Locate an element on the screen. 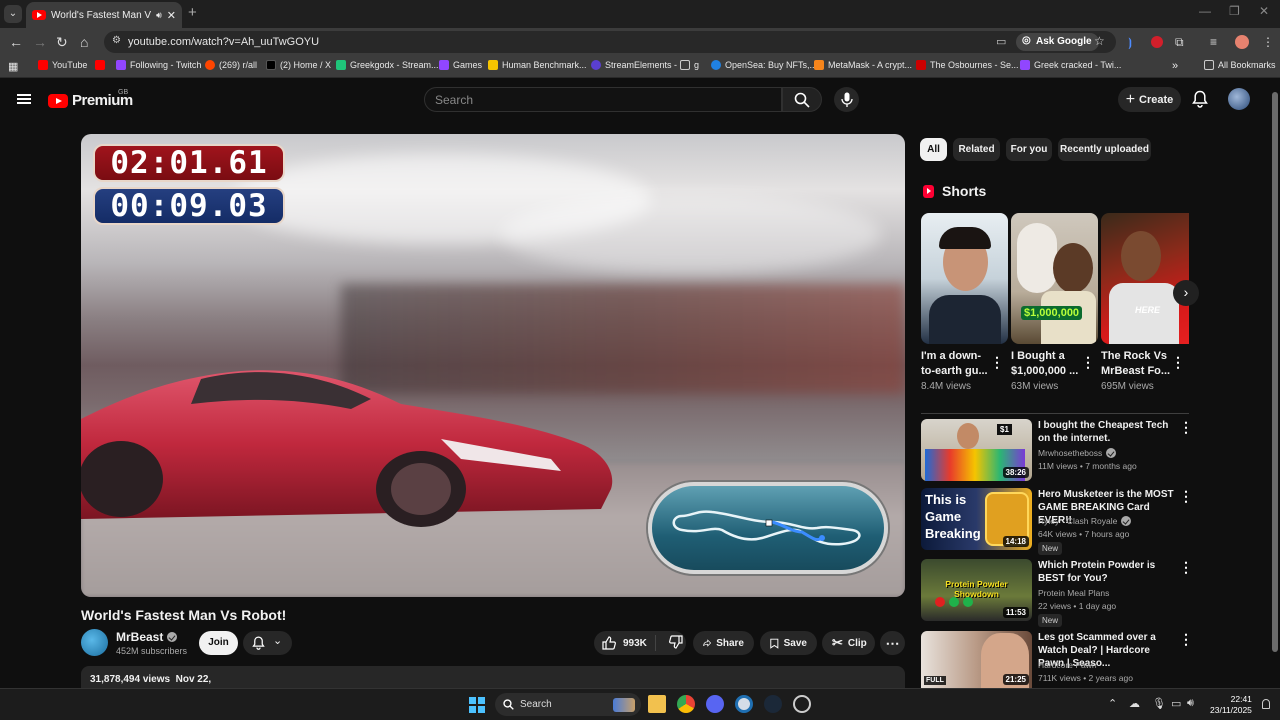  save-button: Save is located at coordinates (788, 643).